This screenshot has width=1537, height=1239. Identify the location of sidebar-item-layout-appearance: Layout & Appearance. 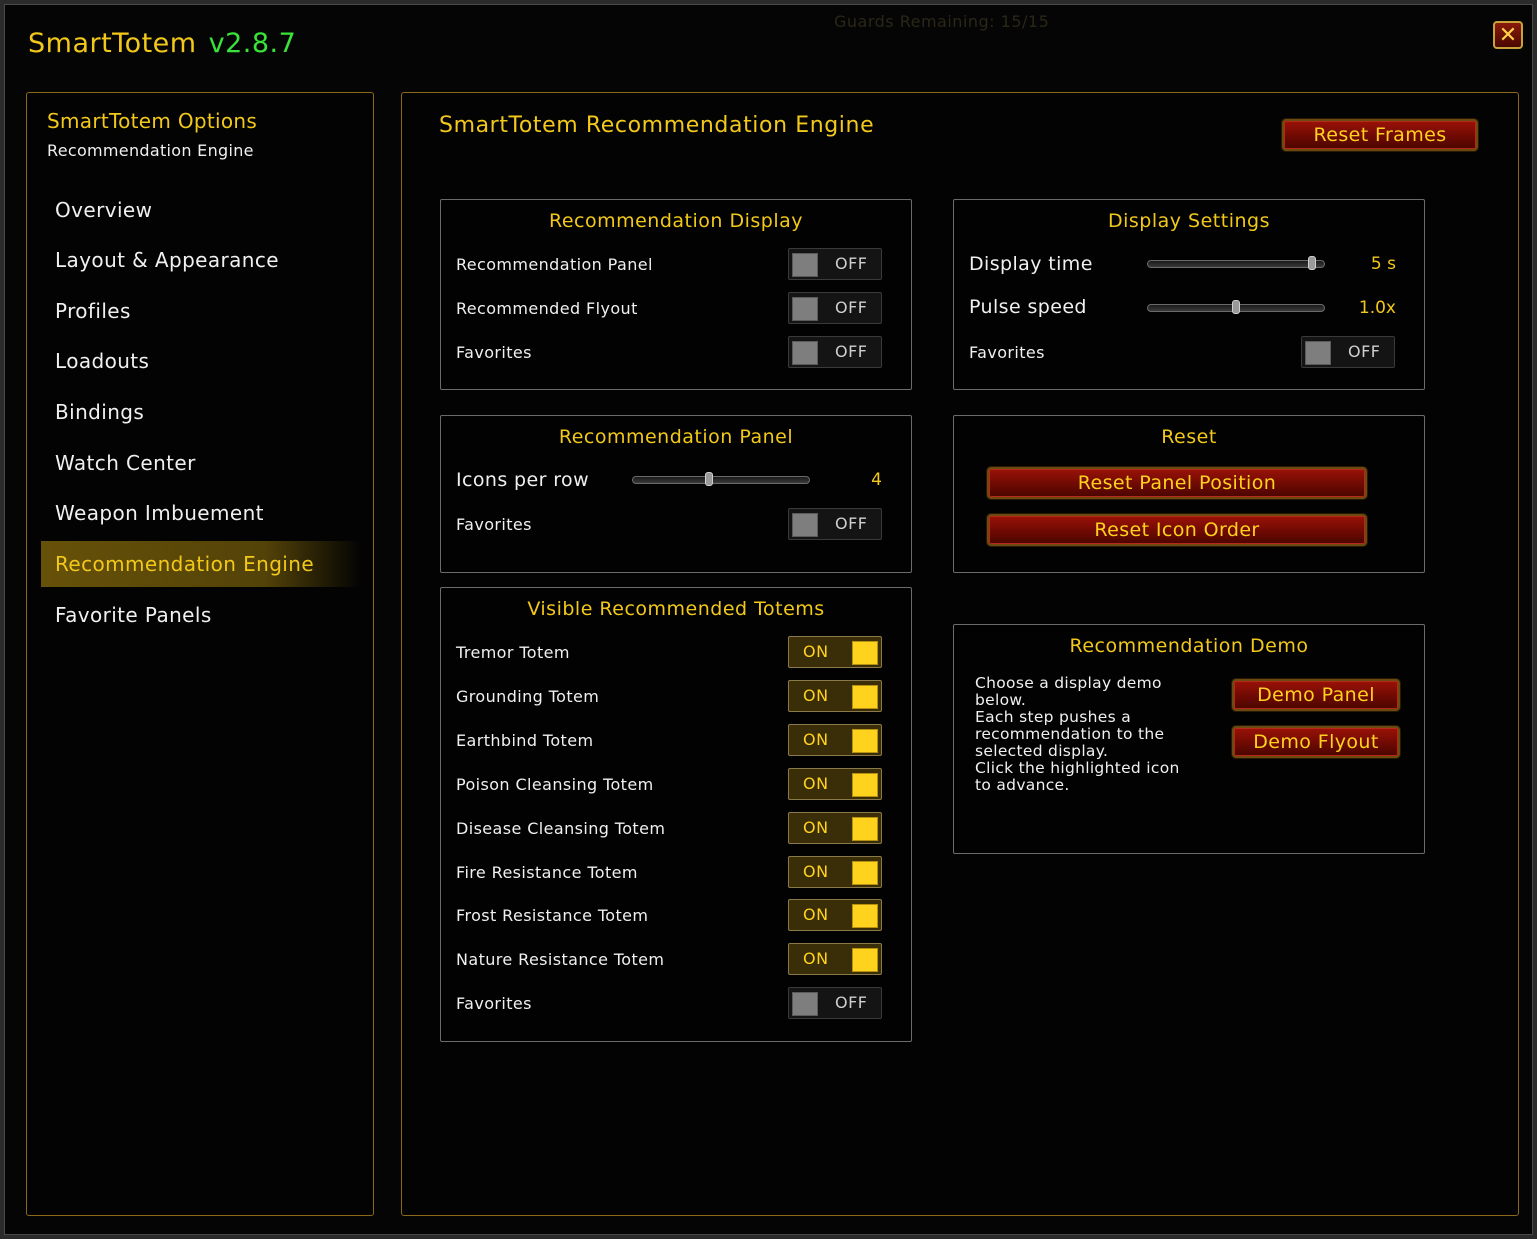
(201, 260).